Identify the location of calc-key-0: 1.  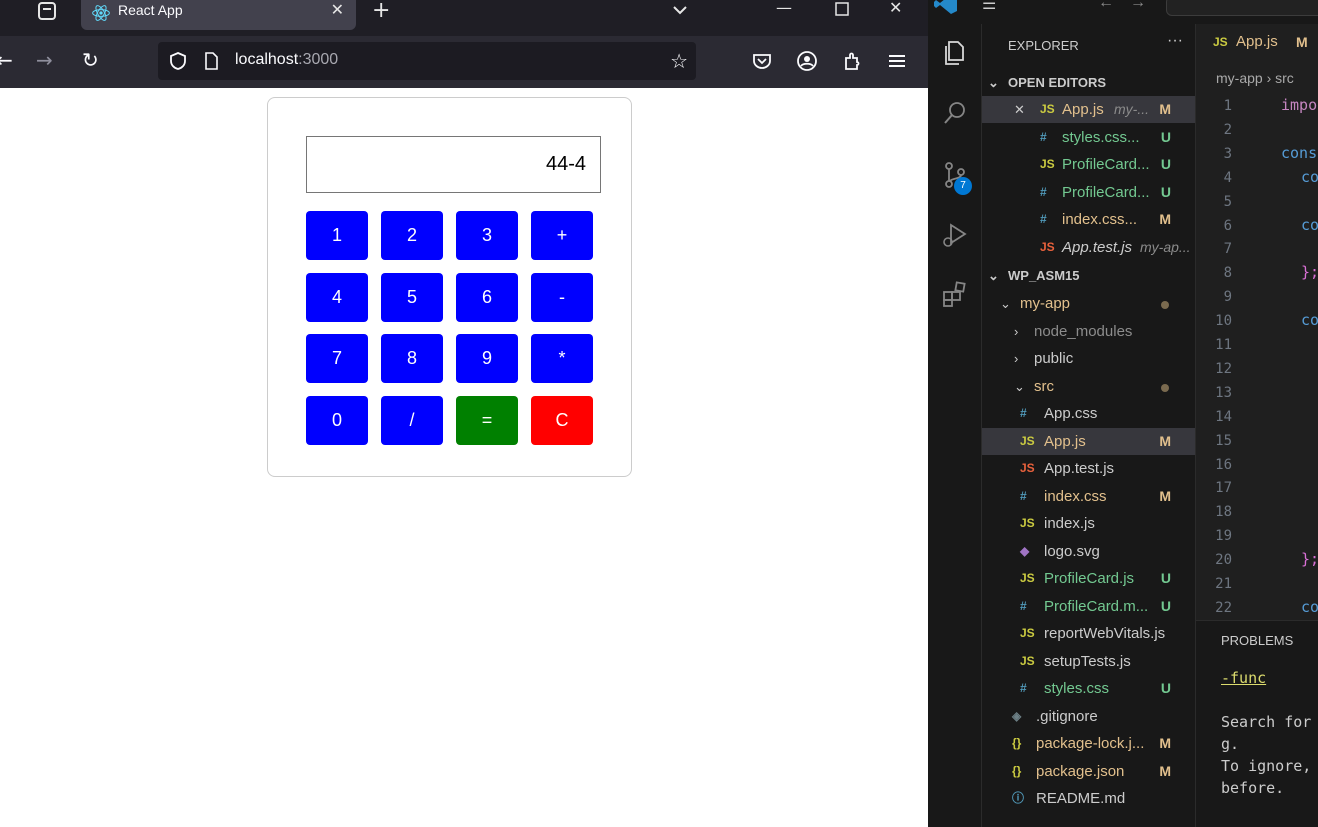
(337, 235).